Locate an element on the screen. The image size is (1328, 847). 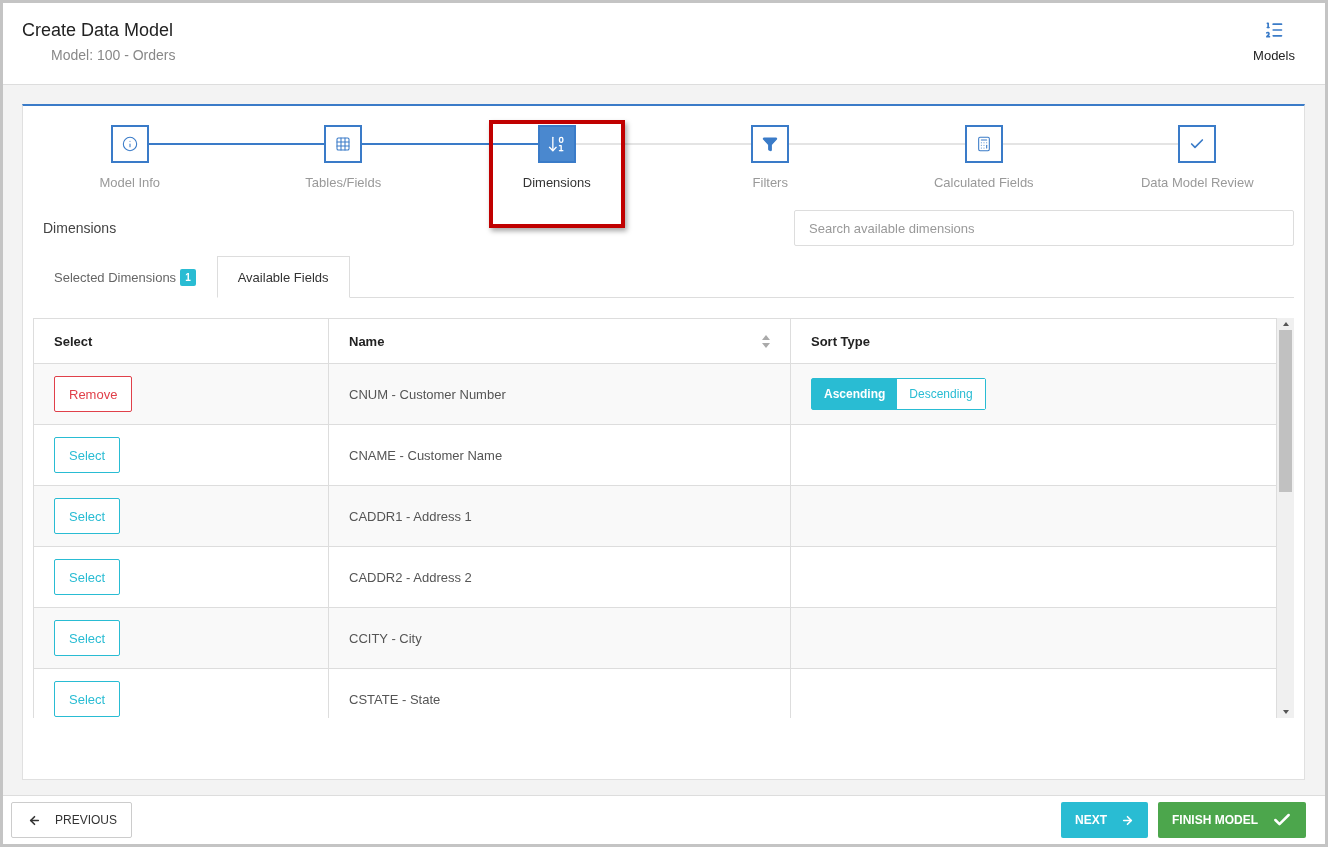
model-subtitle: Model: 100 - Orders is located at coordinates (113, 55).